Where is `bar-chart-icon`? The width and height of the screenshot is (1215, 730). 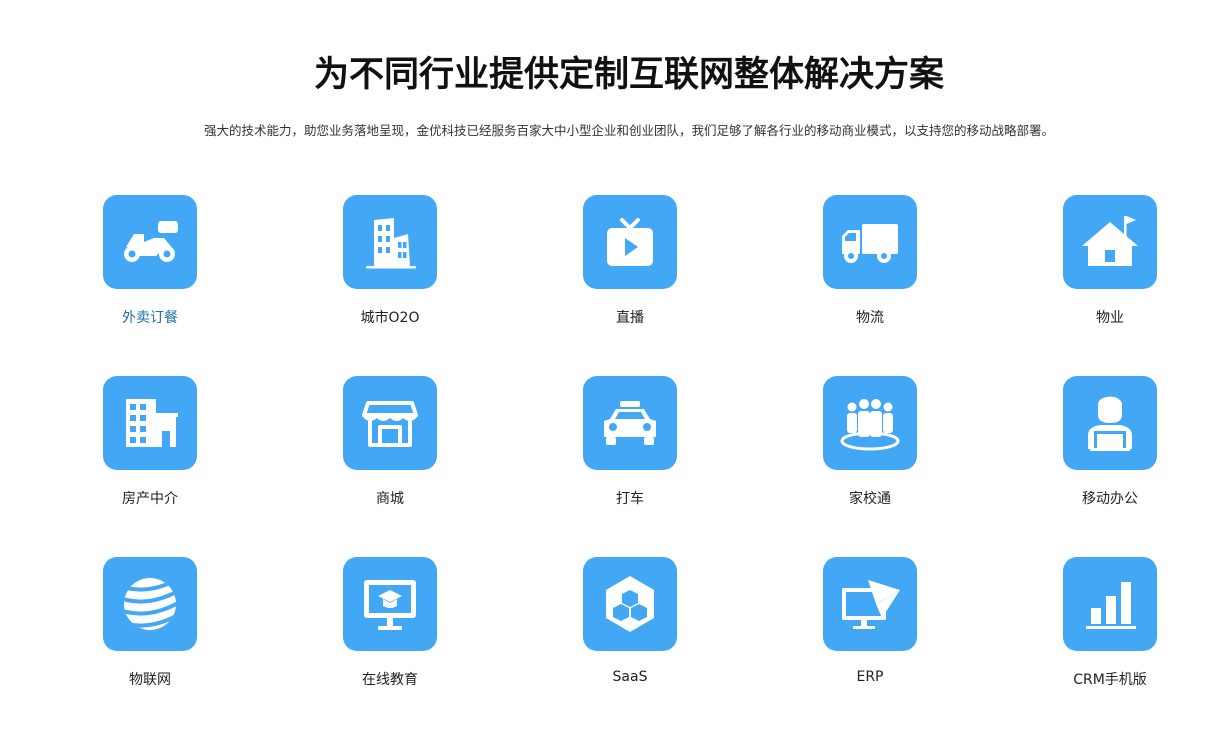 bar-chart-icon is located at coordinates (1110, 604).